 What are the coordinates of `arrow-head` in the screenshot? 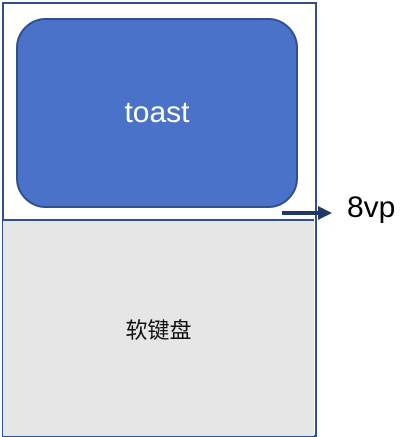 It's located at (325, 213).